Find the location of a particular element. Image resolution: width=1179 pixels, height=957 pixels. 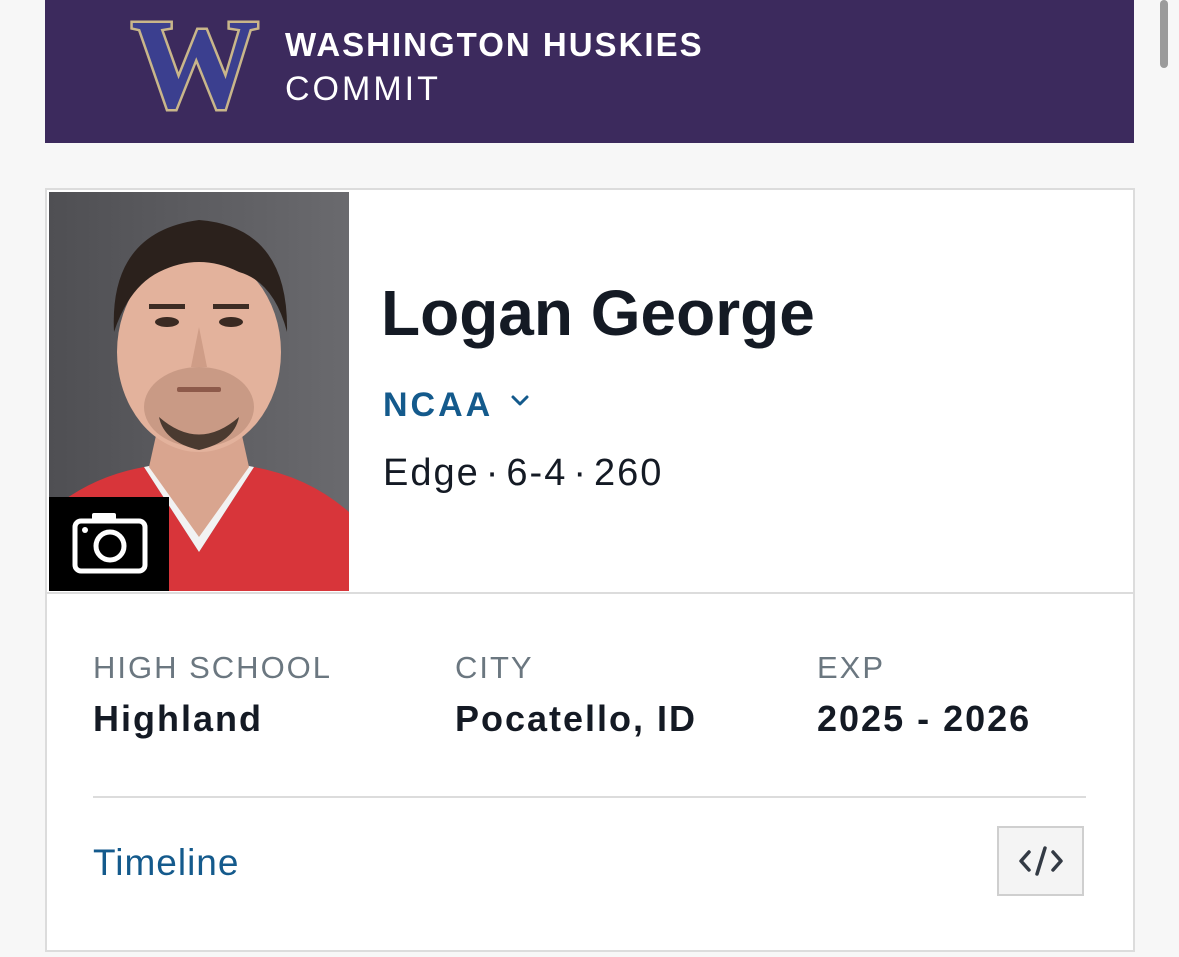

player-weight: 260 is located at coordinates (628, 473).